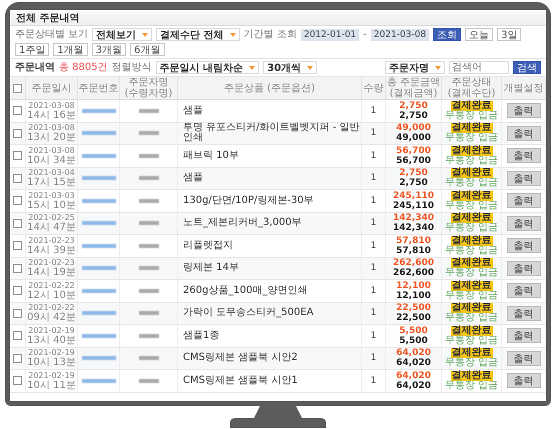 The image size is (556, 429). What do you see at coordinates (149, 88) in the screenshot?
I see `column-header: 주문자명 (수령자명)` at bounding box center [149, 88].